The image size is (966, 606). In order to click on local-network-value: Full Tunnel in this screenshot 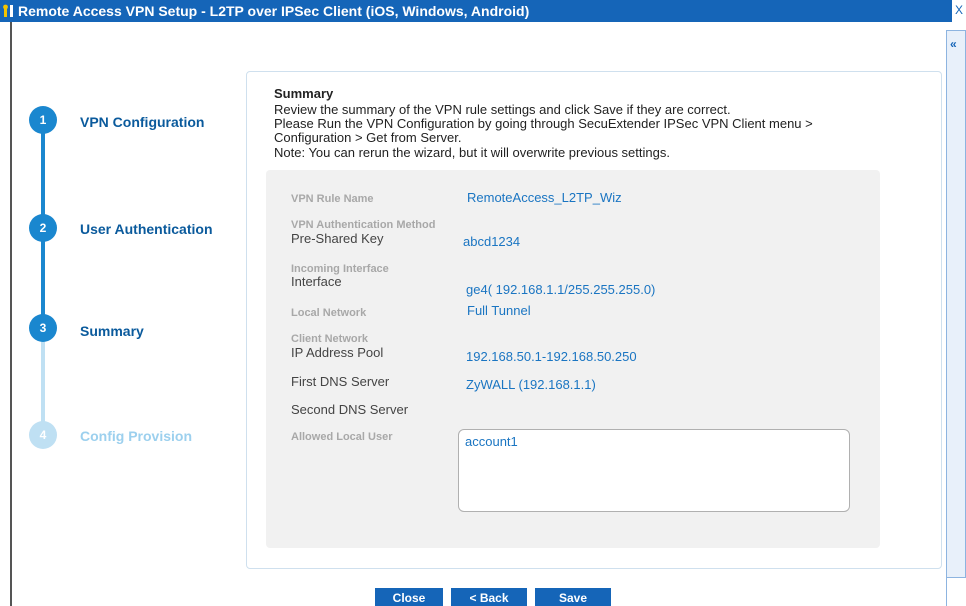, I will do `click(499, 310)`.